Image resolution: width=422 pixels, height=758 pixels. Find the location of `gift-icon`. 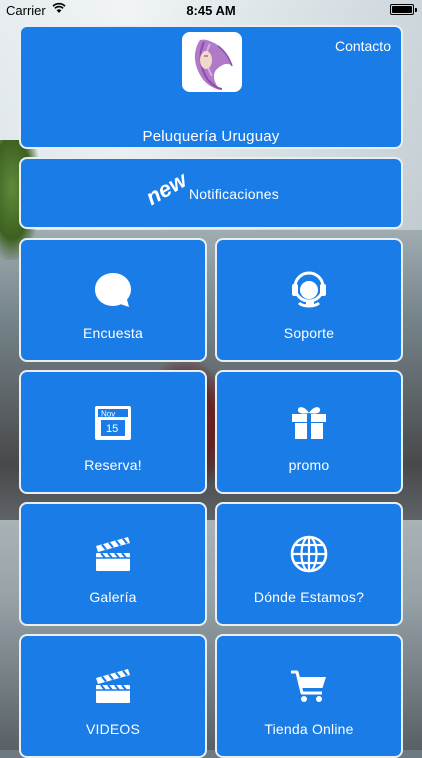

gift-icon is located at coordinates (309, 424).